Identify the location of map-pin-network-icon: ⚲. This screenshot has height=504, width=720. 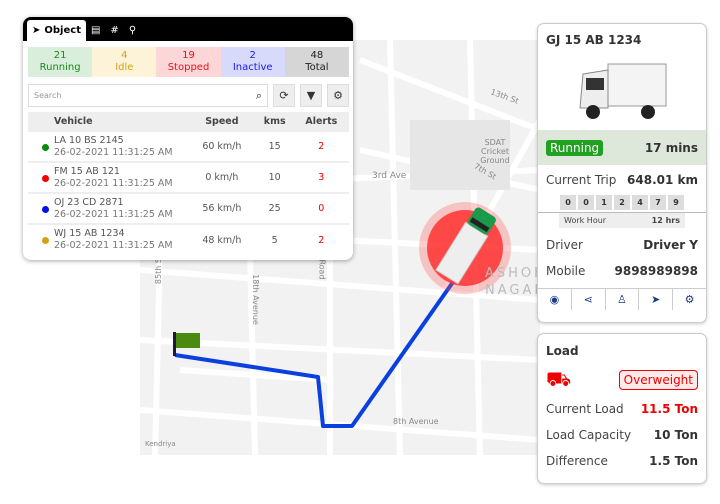
(132, 30).